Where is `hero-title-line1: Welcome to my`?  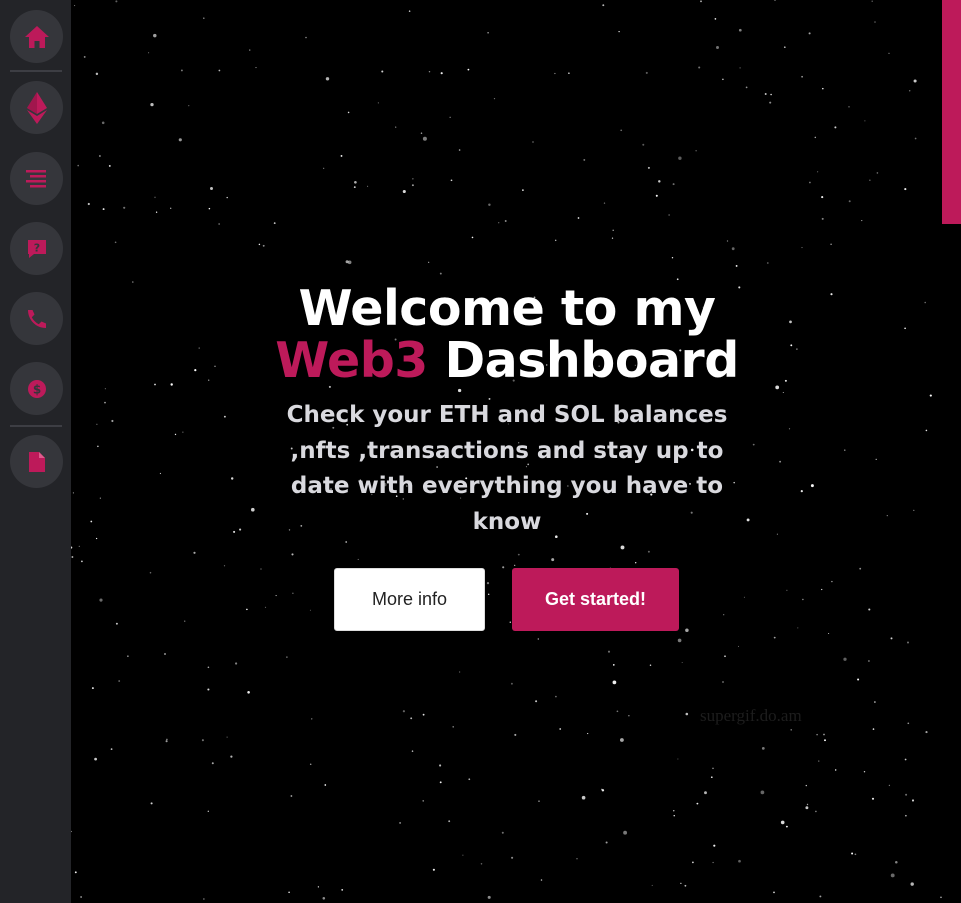
hero-title-line1: Welcome to my is located at coordinates (507, 308).